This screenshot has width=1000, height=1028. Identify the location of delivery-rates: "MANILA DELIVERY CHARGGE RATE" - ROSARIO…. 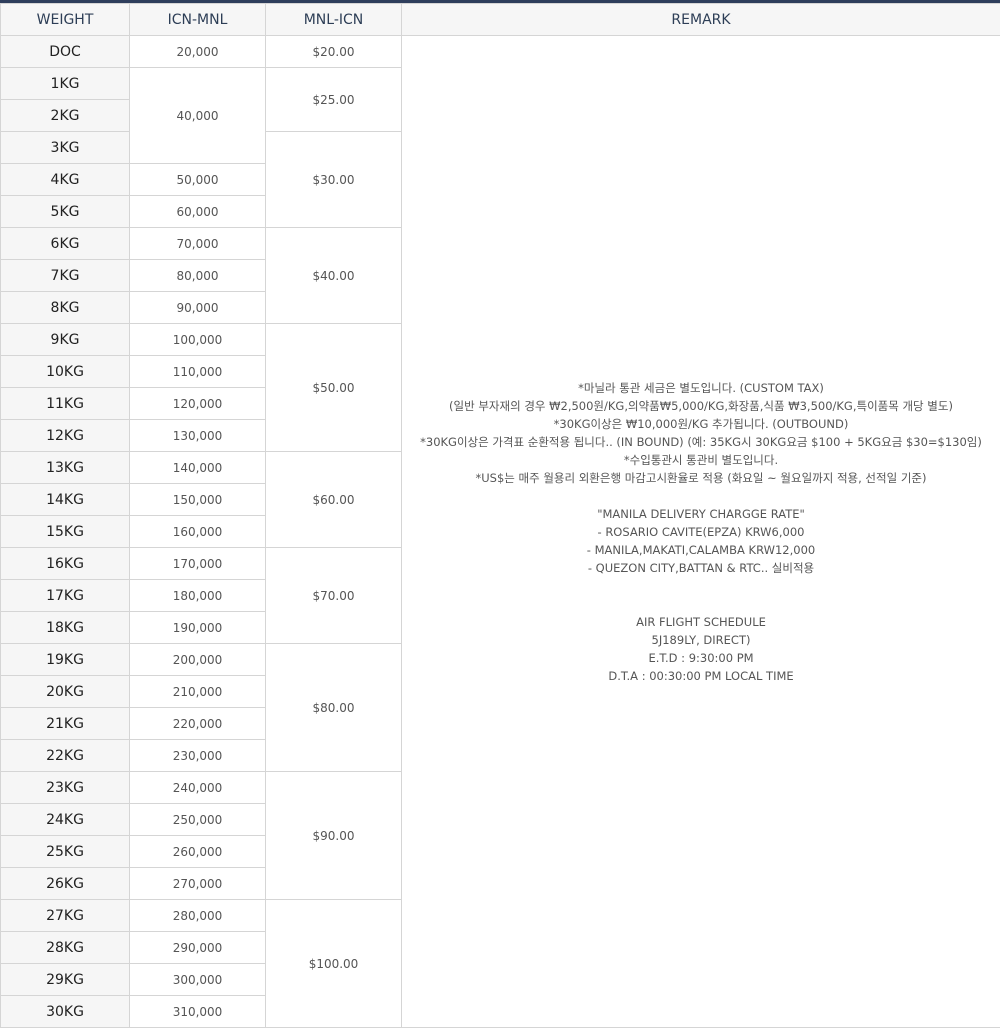
(701, 541).